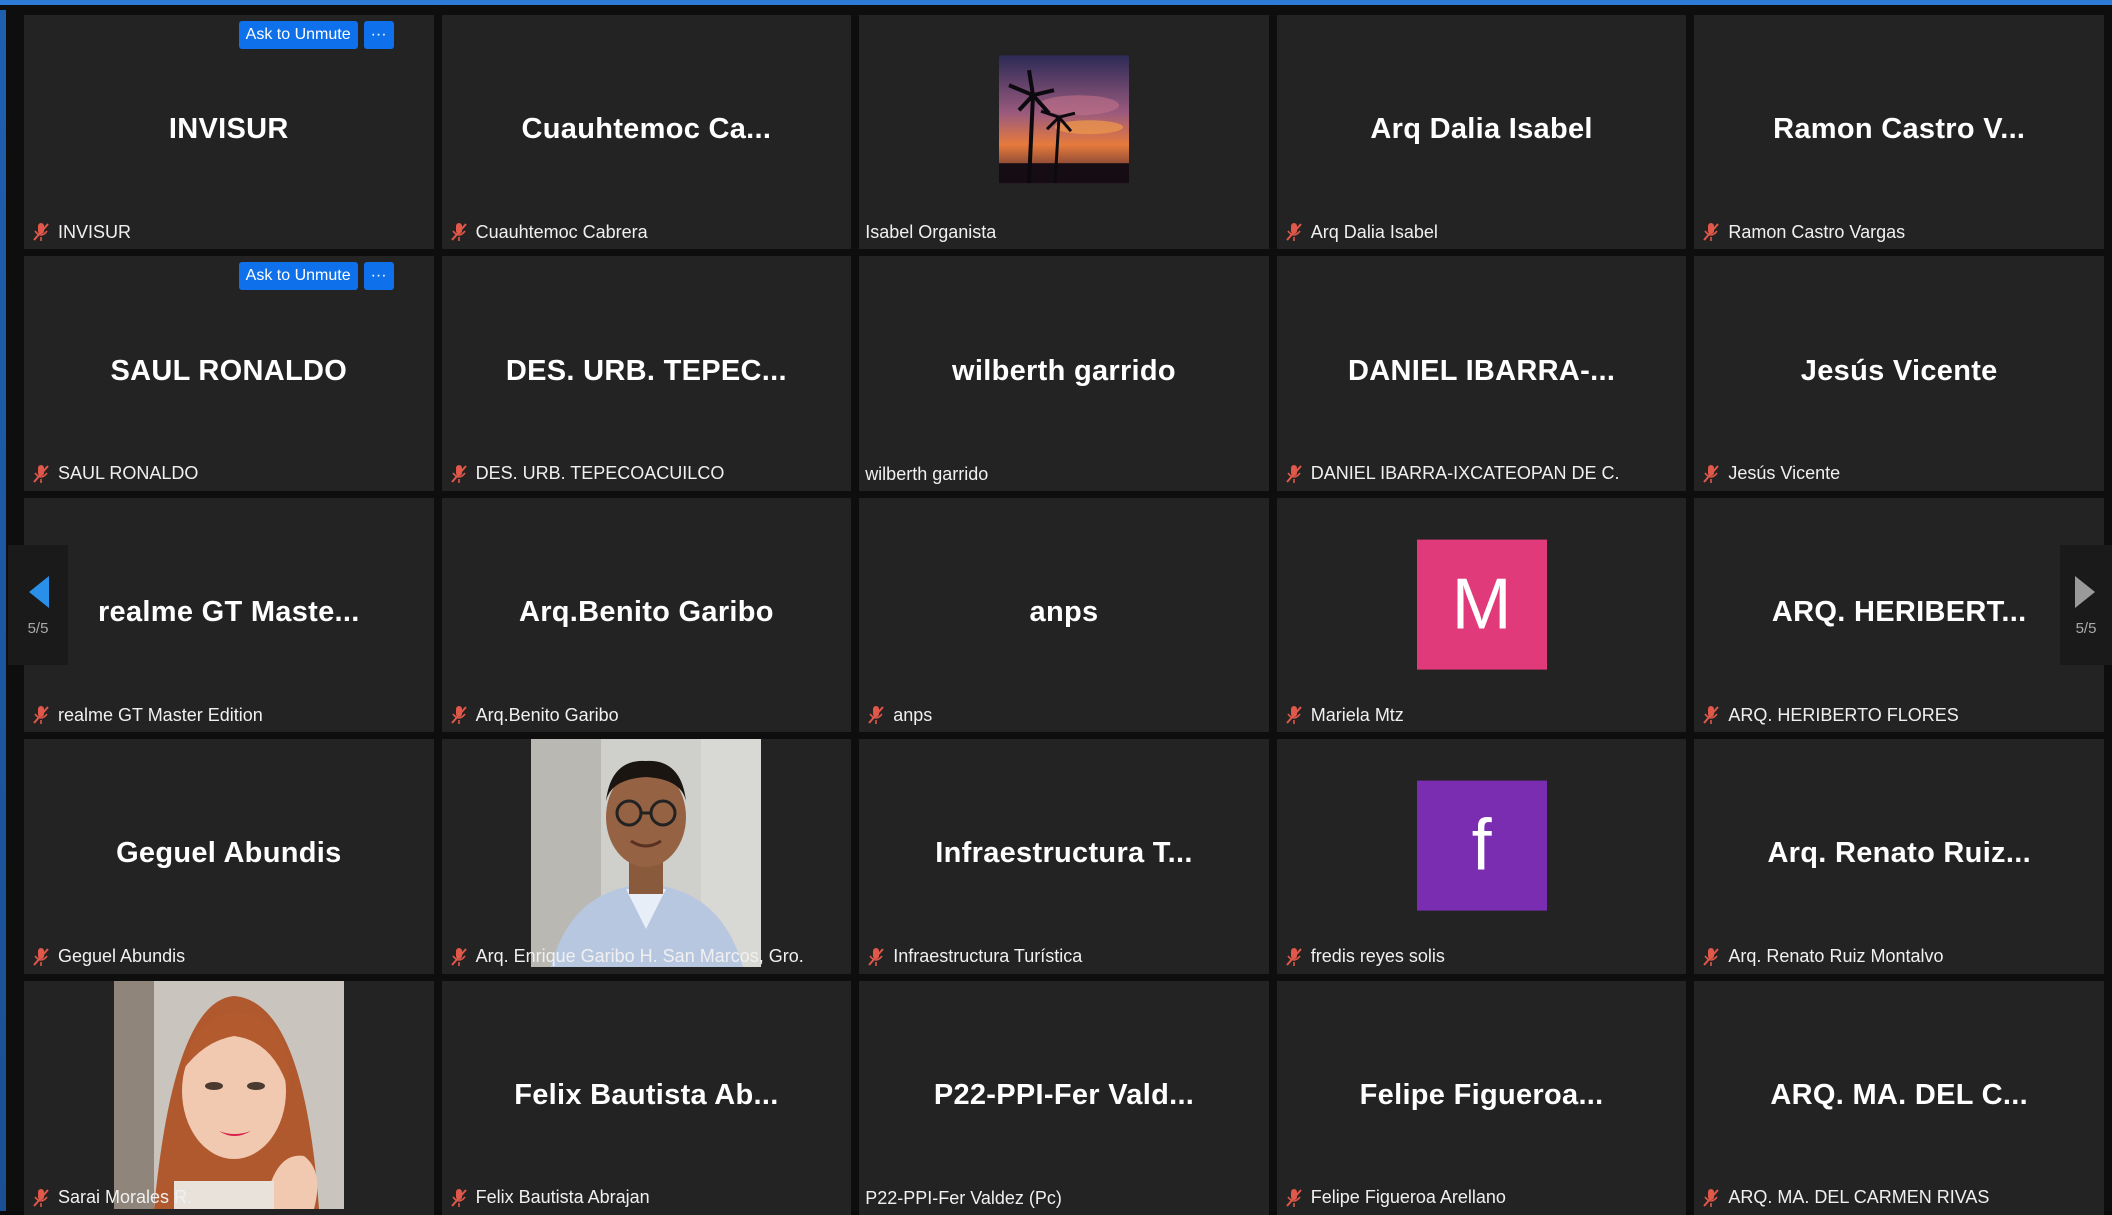  I want to click on participant-display-name: INVISUR, so click(228, 129).